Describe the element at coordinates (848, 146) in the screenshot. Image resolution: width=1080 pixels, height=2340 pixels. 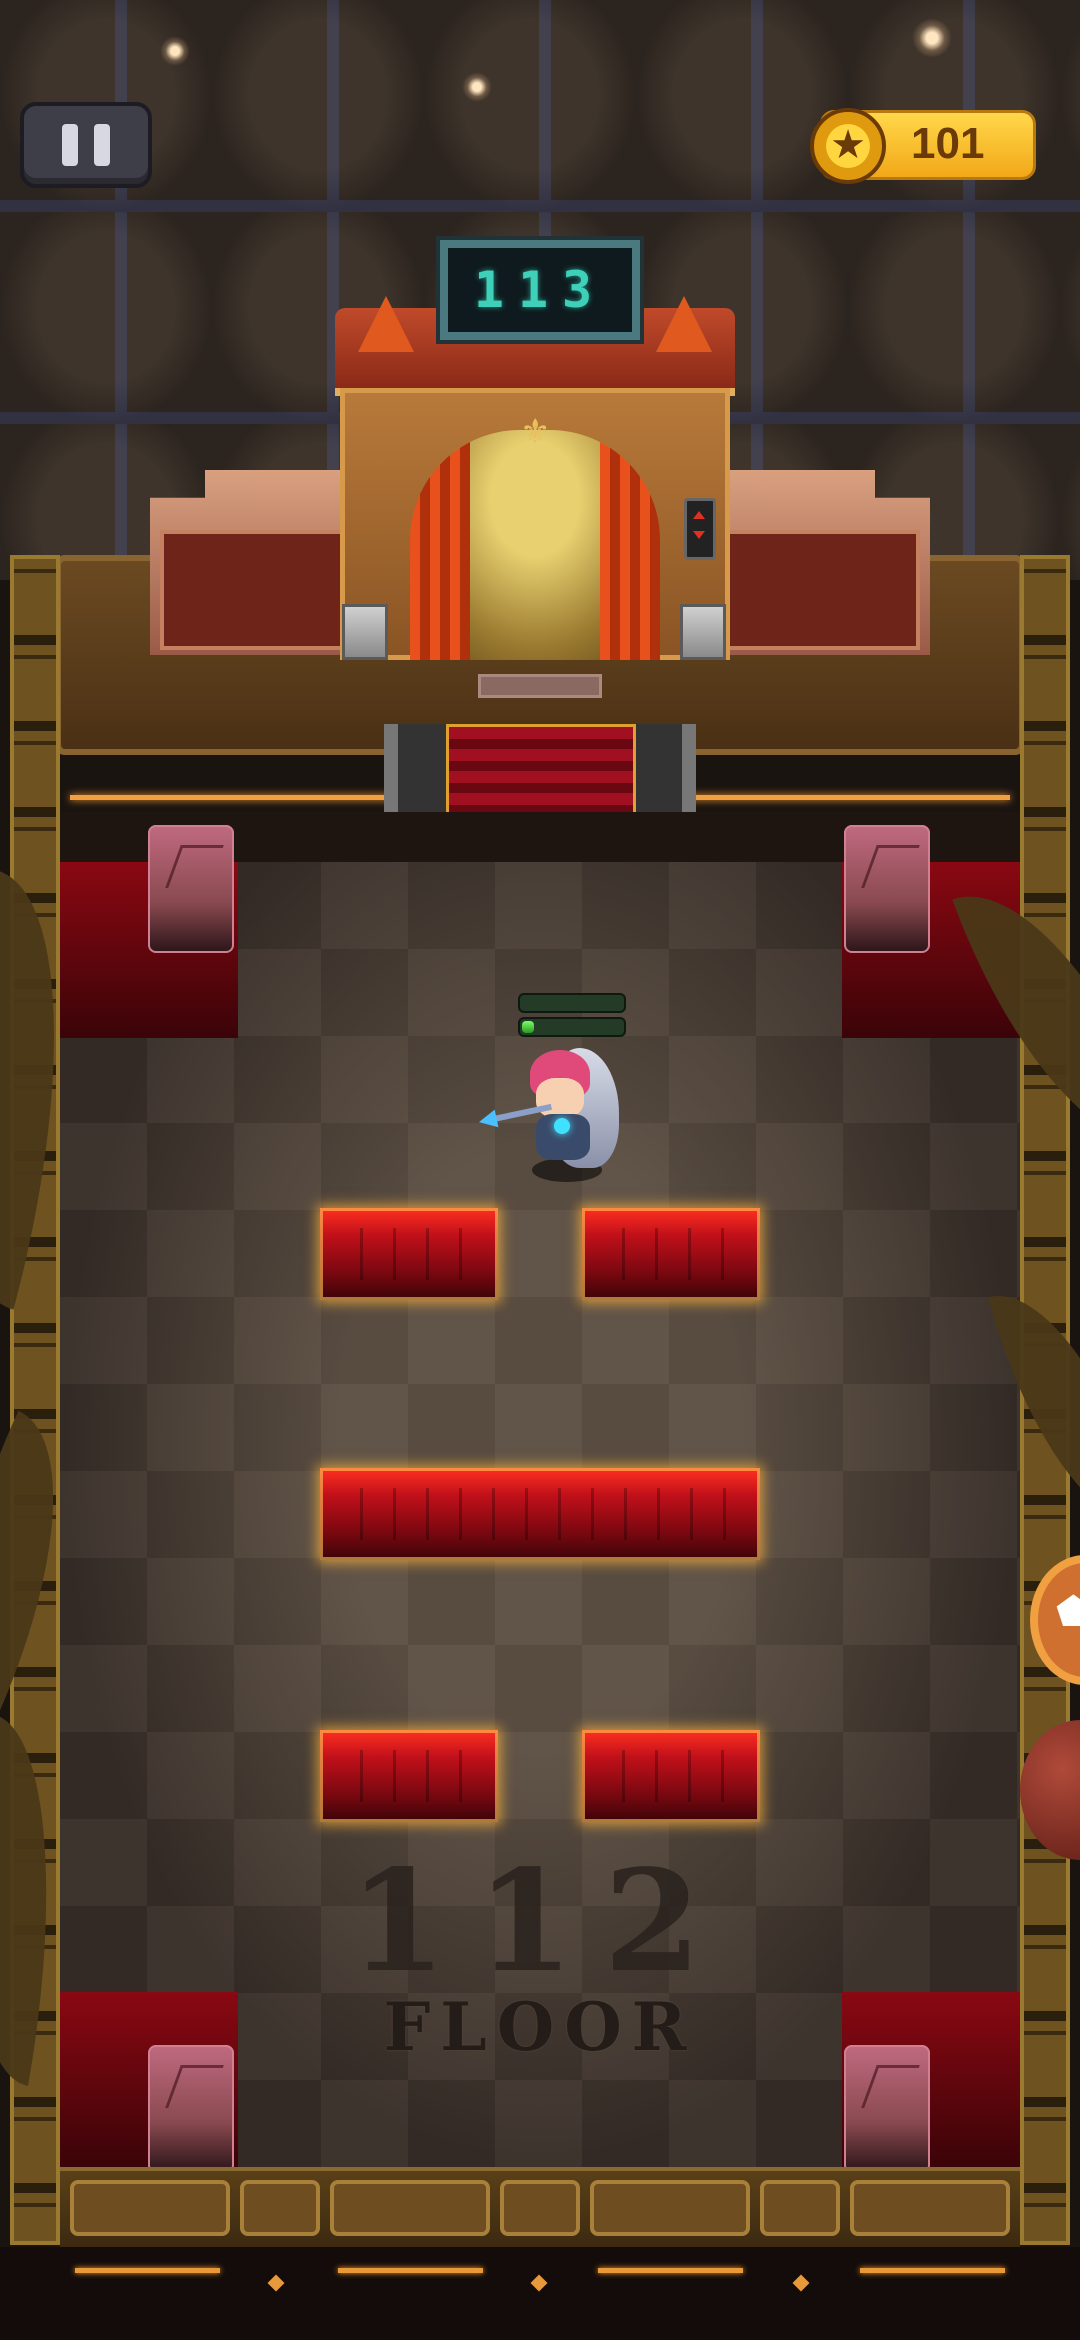
I see `star-coin-icon: ★` at that location.